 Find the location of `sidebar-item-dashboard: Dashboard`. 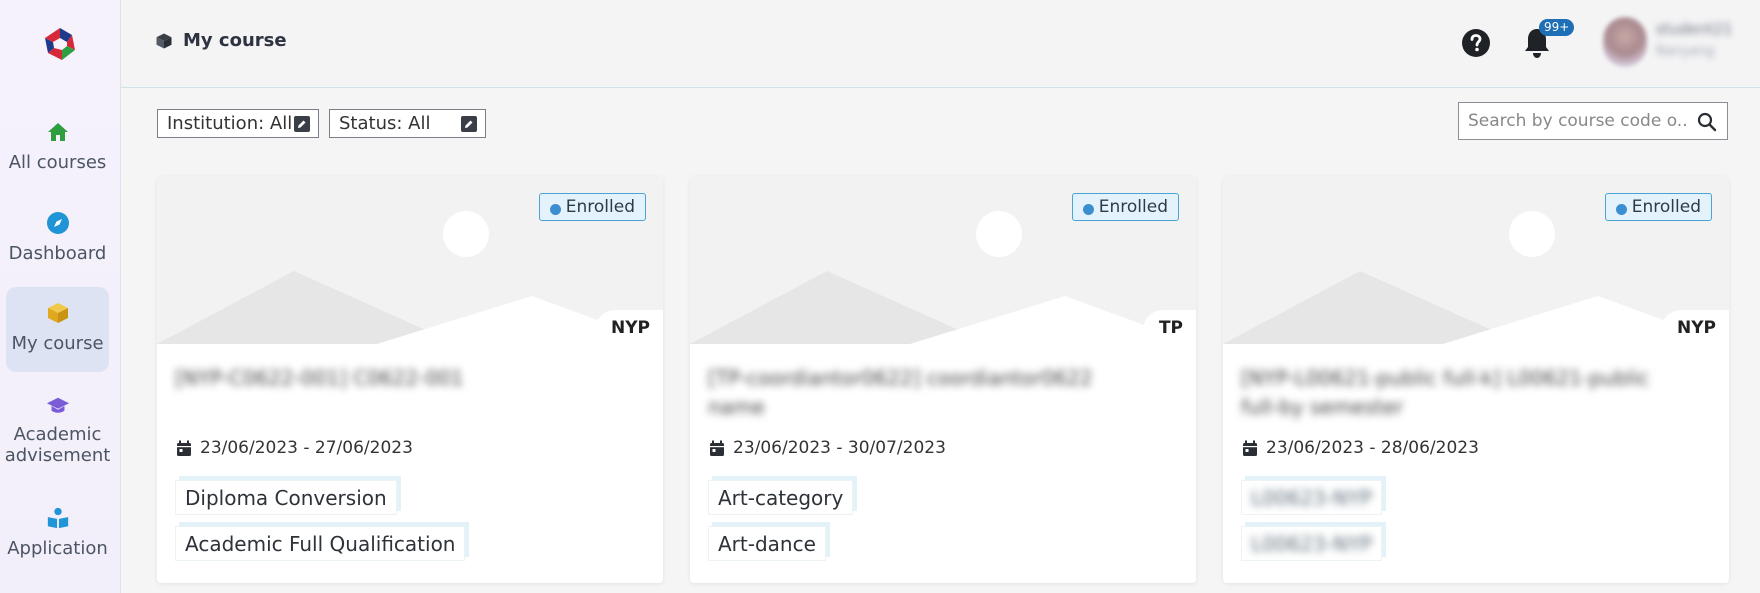

sidebar-item-dashboard: Dashboard is located at coordinates (57, 241).